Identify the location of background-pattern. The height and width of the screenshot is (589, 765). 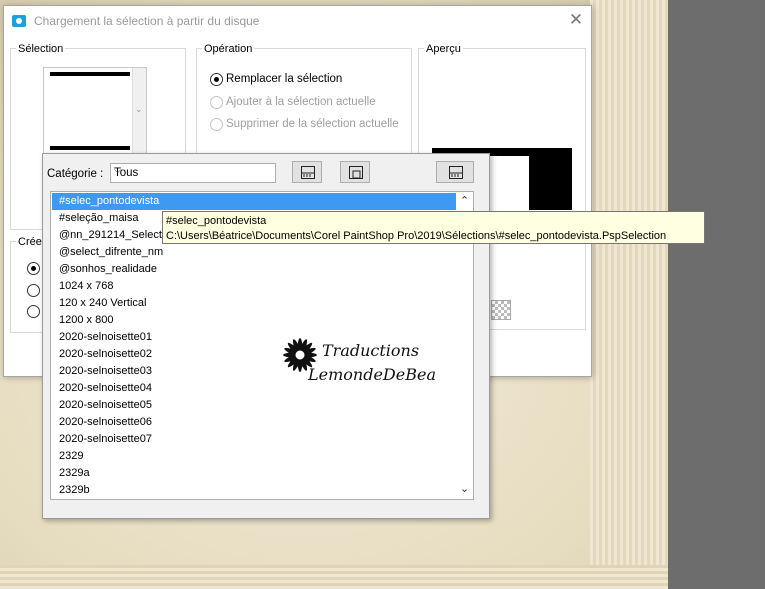
(629, 294).